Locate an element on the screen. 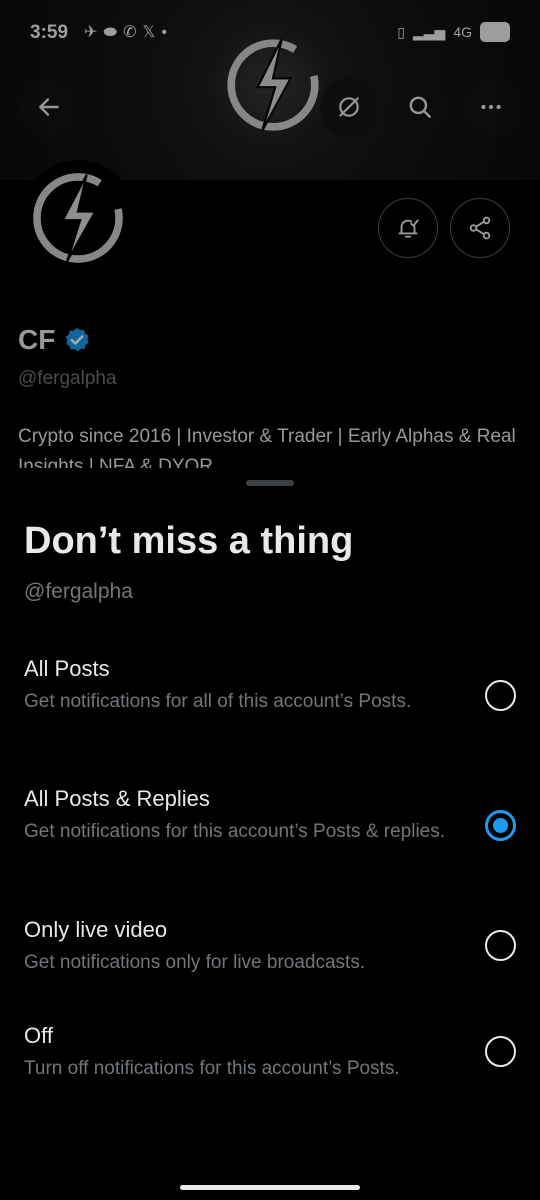 The height and width of the screenshot is (1200, 540). sheet-title: Don’t miss a thing is located at coordinates (189, 541).